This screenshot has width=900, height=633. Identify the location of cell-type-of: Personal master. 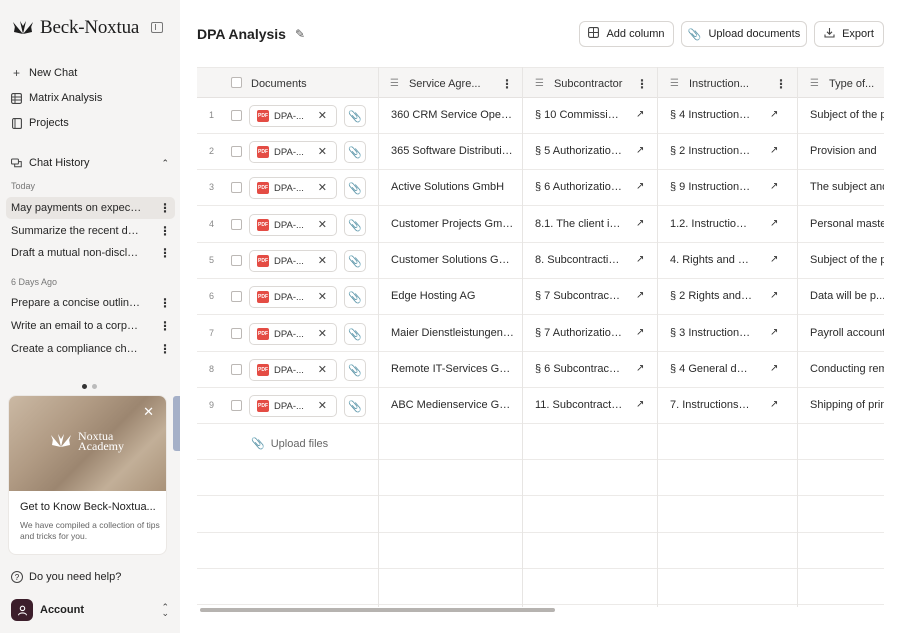
(847, 224).